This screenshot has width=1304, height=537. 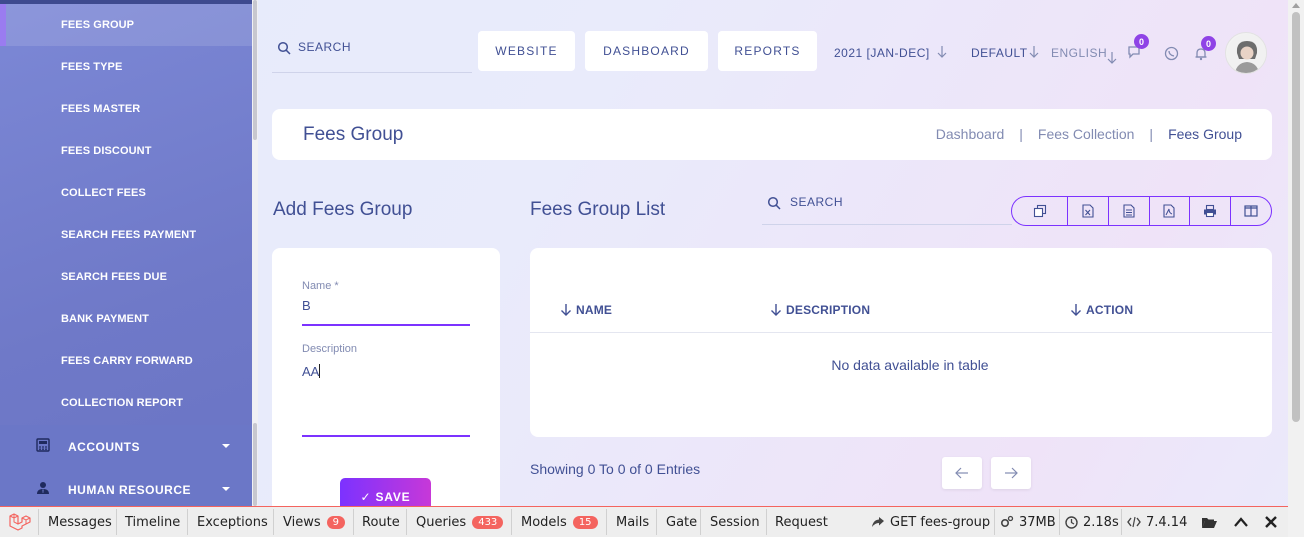 What do you see at coordinates (324, 47) in the screenshot?
I see `search-input: SEARCH` at bounding box center [324, 47].